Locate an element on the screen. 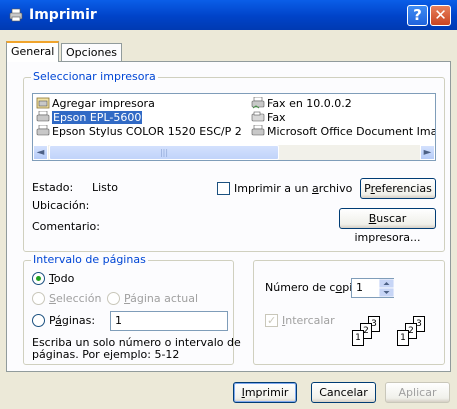 The width and height of the screenshot is (457, 409). checkmark-icon: ✓ is located at coordinates (272, 320).